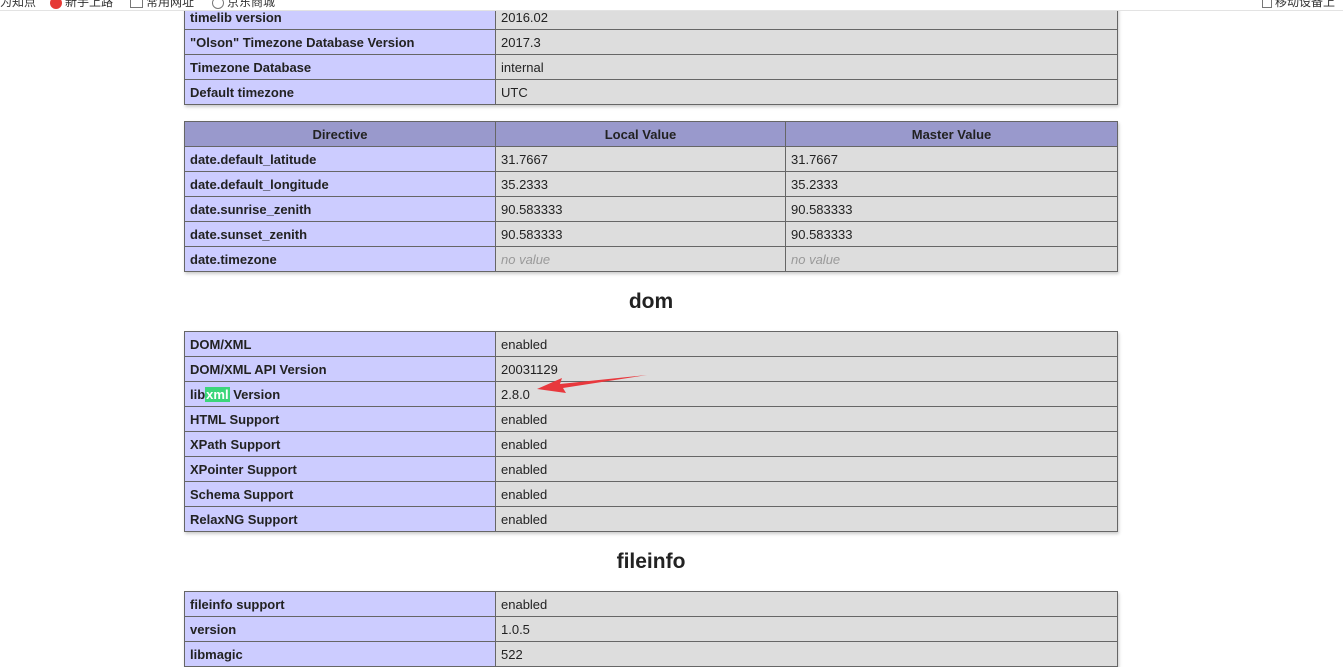 The height and width of the screenshot is (667, 1343). I want to click on table-row: version 1.0.5, so click(651, 629).